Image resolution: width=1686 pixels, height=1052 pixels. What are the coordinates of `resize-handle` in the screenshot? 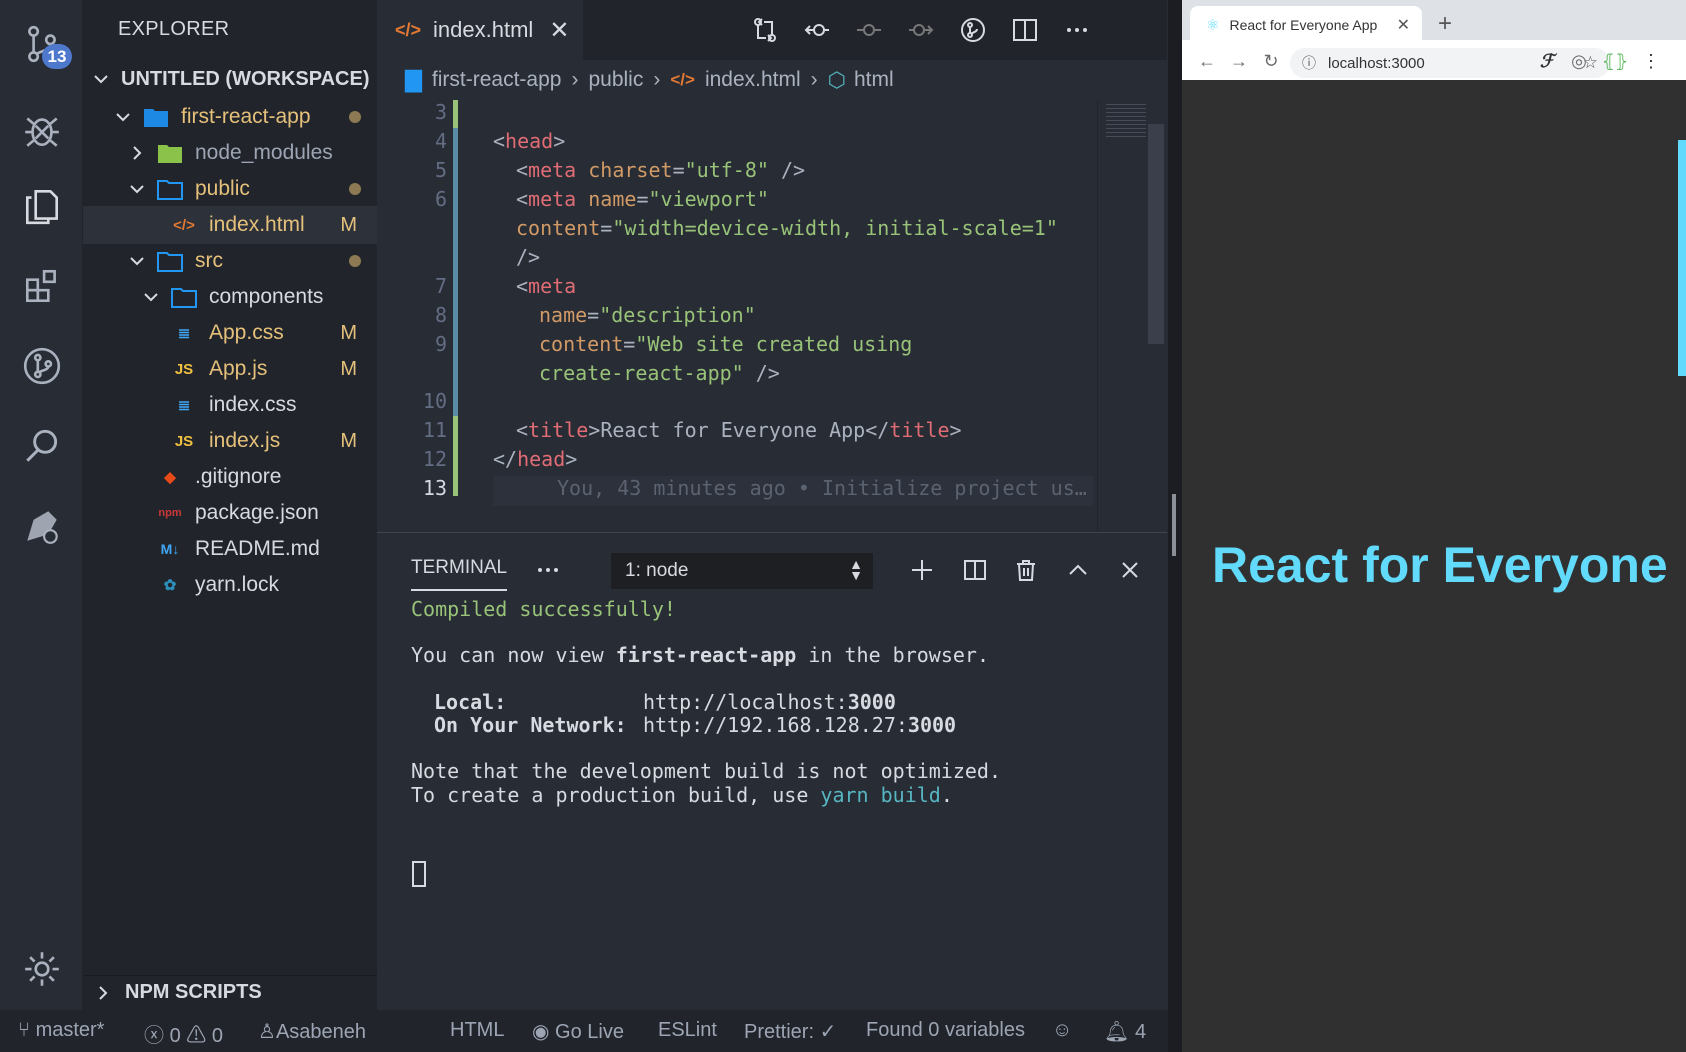 It's located at (1174, 525).